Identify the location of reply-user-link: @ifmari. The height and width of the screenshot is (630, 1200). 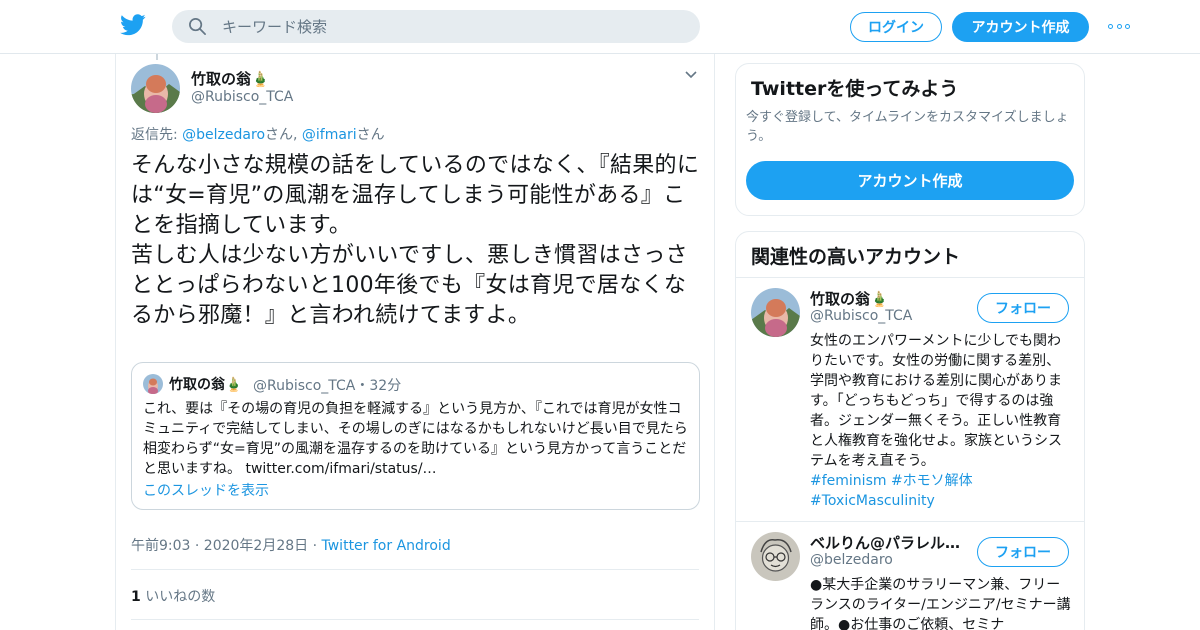
(329, 135).